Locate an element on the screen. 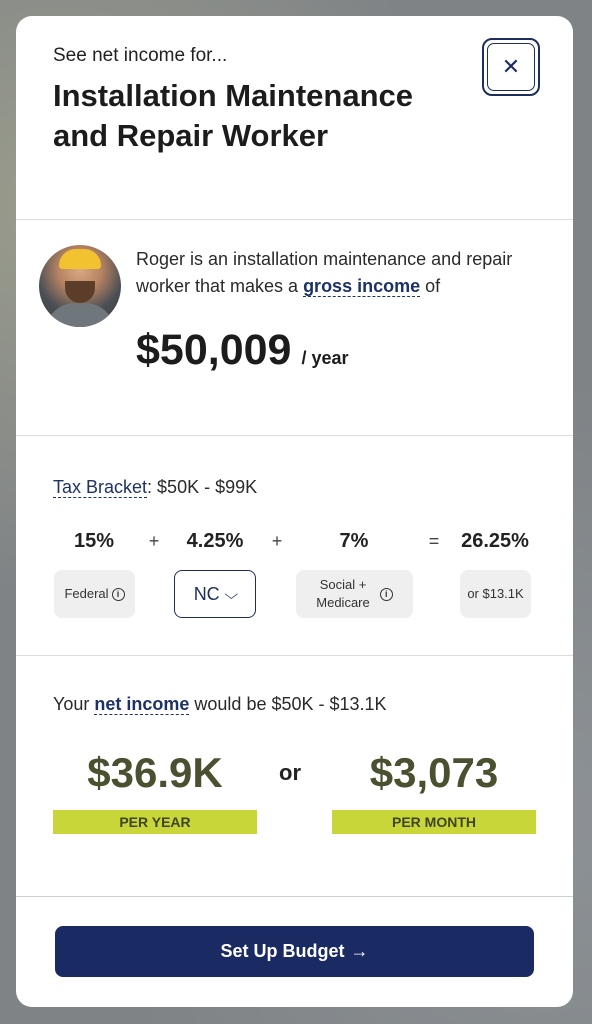 The image size is (592, 1024). net-income-line: Your net income would be $50K - $13.1K is located at coordinates (220, 704).